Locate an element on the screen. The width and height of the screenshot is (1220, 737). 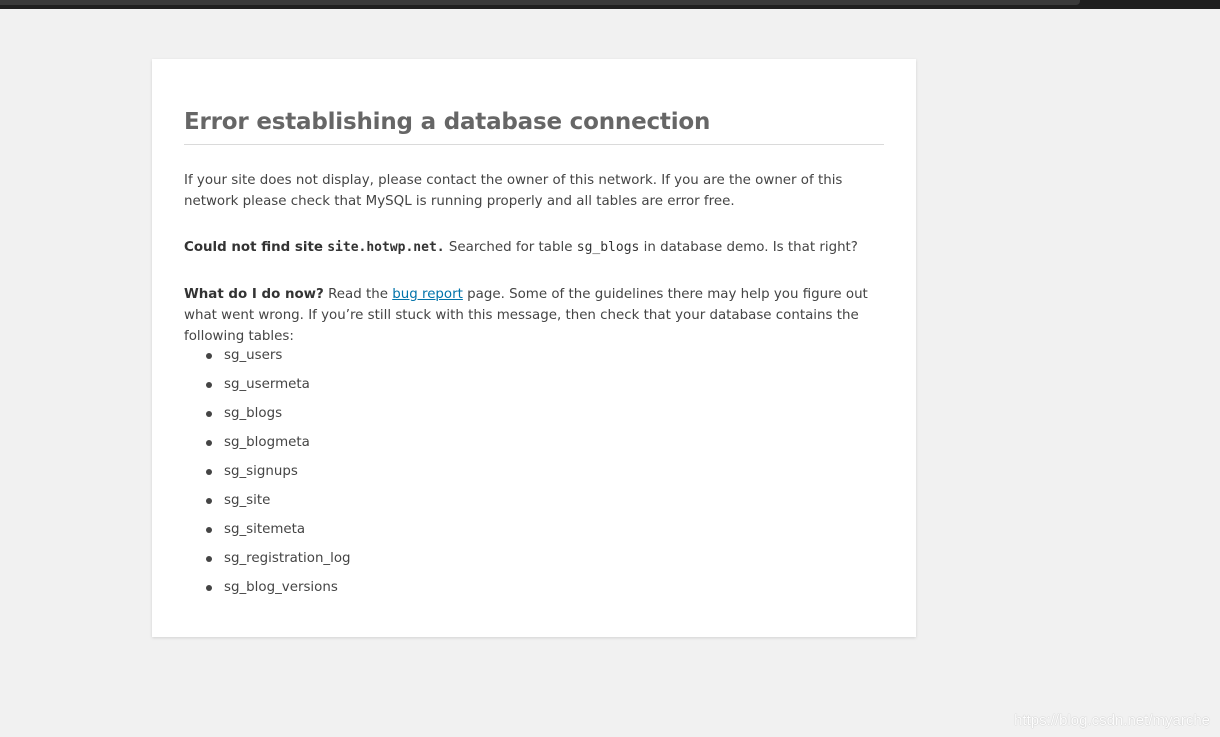
title-divider is located at coordinates (534, 144).